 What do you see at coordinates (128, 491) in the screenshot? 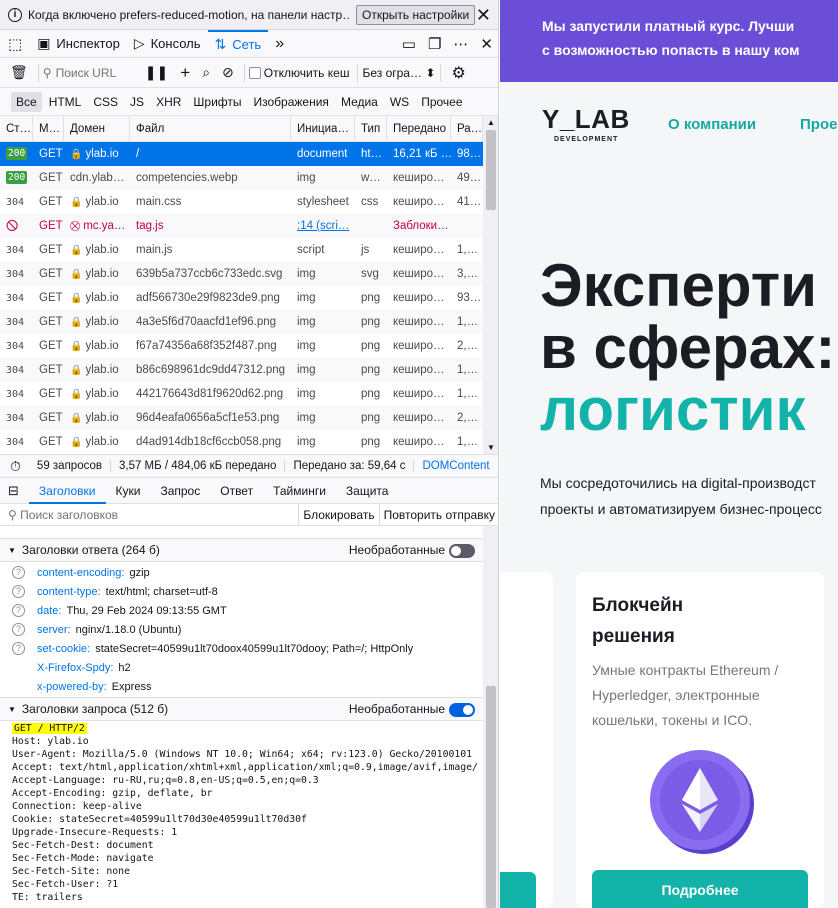
I see `tab-cookies: Куки` at bounding box center [128, 491].